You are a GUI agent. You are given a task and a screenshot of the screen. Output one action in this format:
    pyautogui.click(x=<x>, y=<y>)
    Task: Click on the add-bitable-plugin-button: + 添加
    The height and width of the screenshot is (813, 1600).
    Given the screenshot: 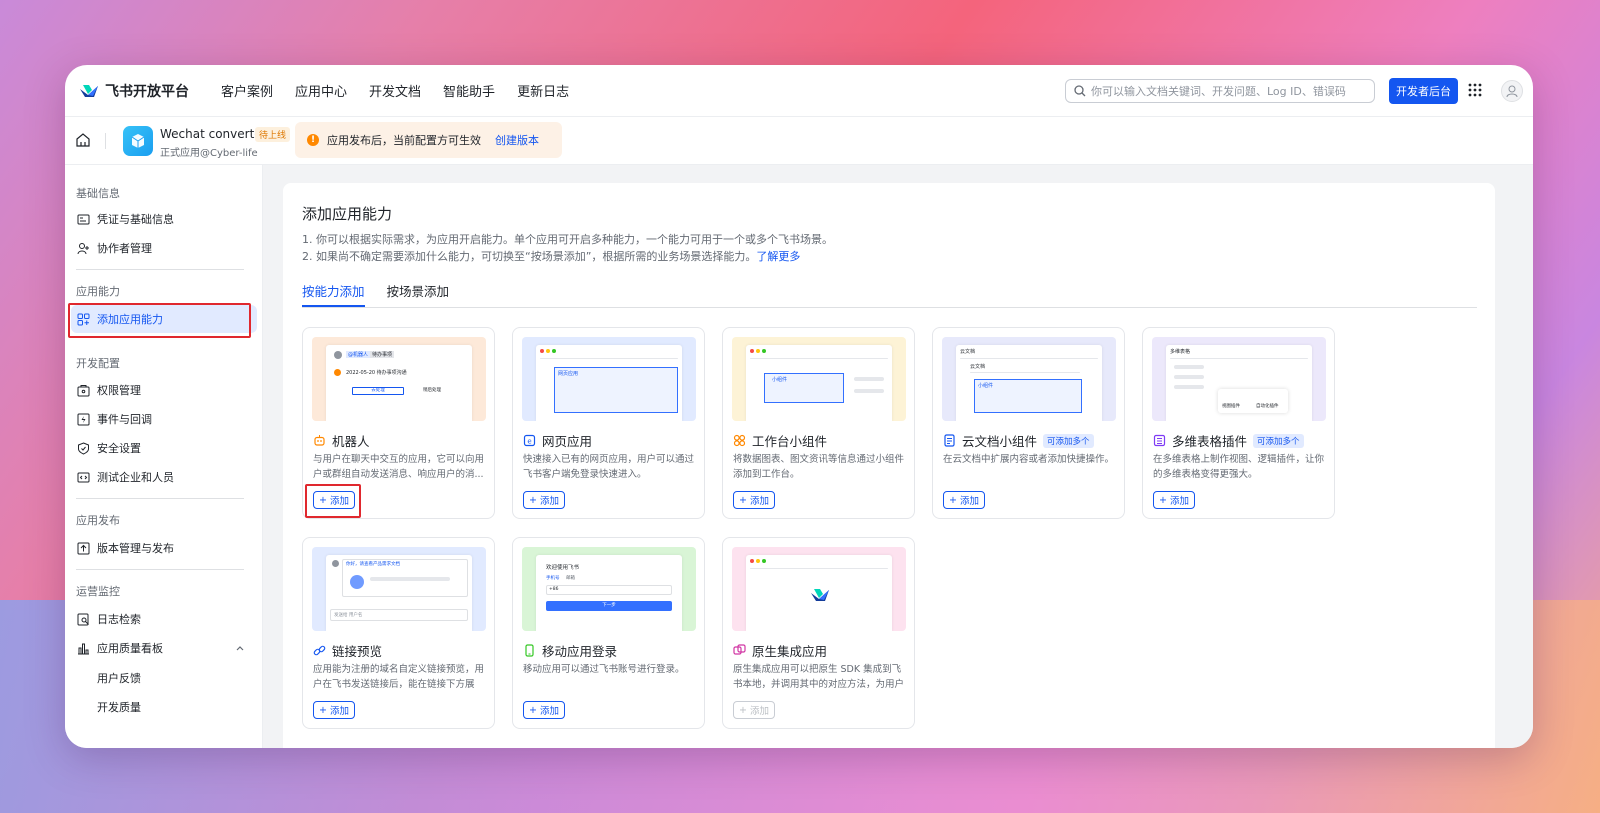 What is the action you would take?
    pyautogui.click(x=1174, y=500)
    